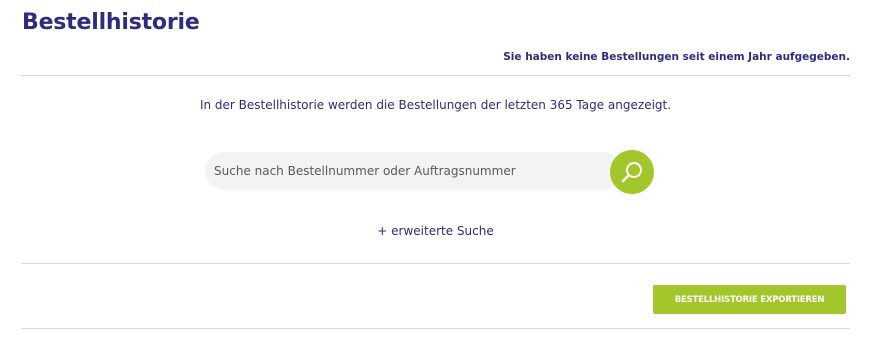  I want to click on divider-top, so click(435, 75).